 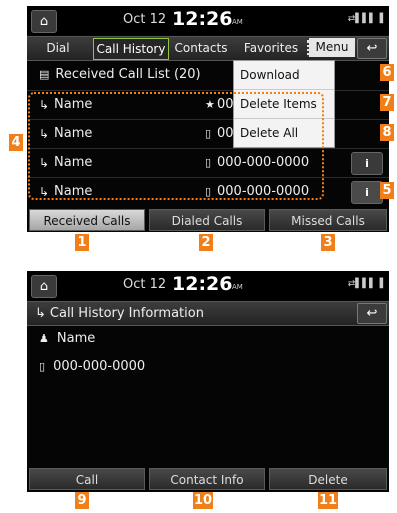 What do you see at coordinates (87, 479) in the screenshot?
I see `call-button: Call` at bounding box center [87, 479].